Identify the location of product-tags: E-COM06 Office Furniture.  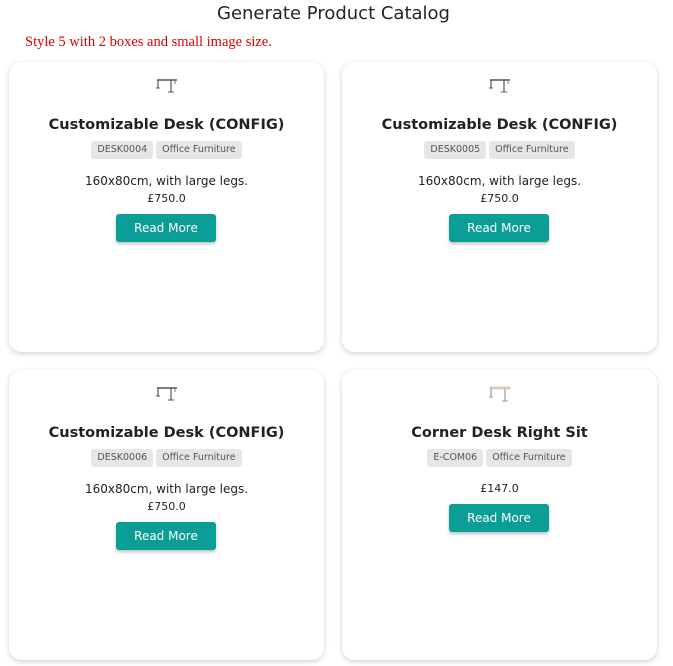
(499, 458).